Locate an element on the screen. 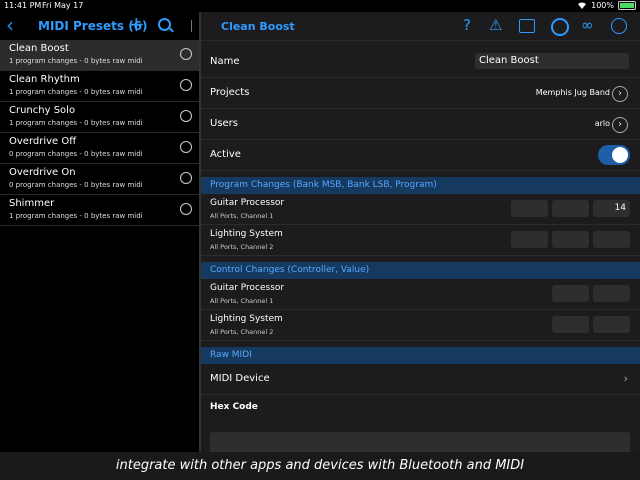 The width and height of the screenshot is (640, 480). projects-label: Projects is located at coordinates (230, 92).